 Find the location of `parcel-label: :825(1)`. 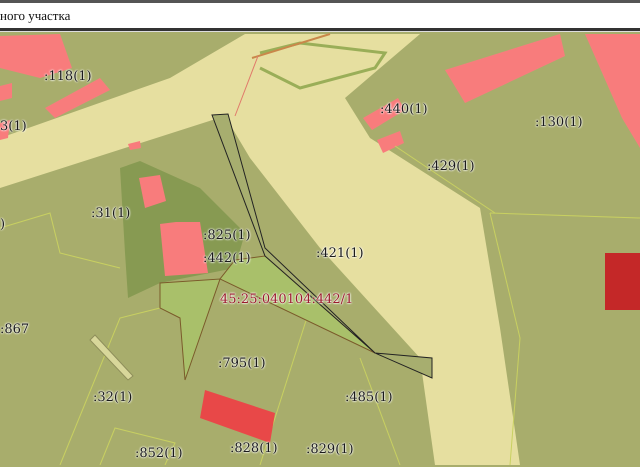

parcel-label: :825(1) is located at coordinates (227, 236).